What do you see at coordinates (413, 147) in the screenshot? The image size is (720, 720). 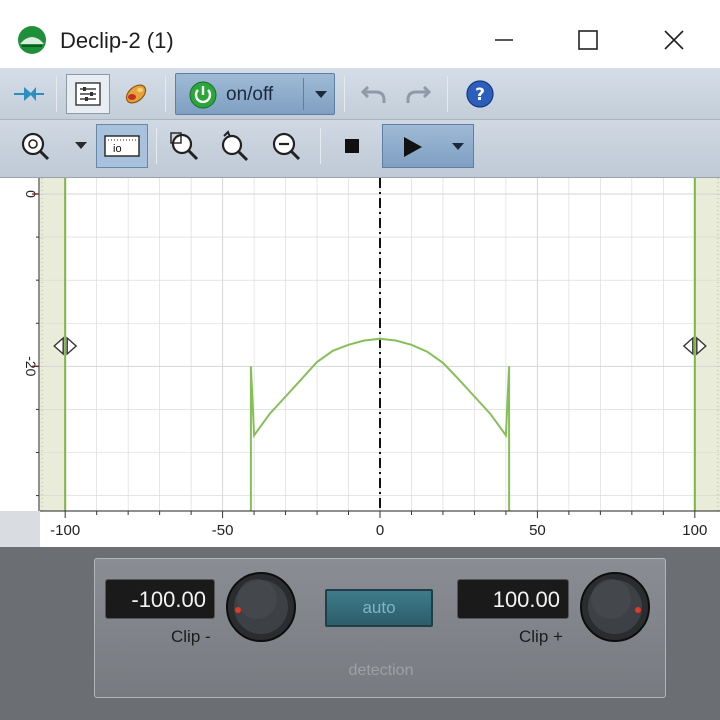 I see `play-icon` at bounding box center [413, 147].